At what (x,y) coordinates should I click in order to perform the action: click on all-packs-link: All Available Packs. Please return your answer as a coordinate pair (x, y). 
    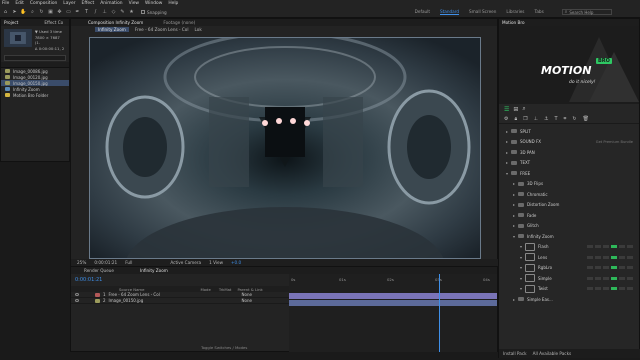
    Looking at the image, I should click on (552, 353).